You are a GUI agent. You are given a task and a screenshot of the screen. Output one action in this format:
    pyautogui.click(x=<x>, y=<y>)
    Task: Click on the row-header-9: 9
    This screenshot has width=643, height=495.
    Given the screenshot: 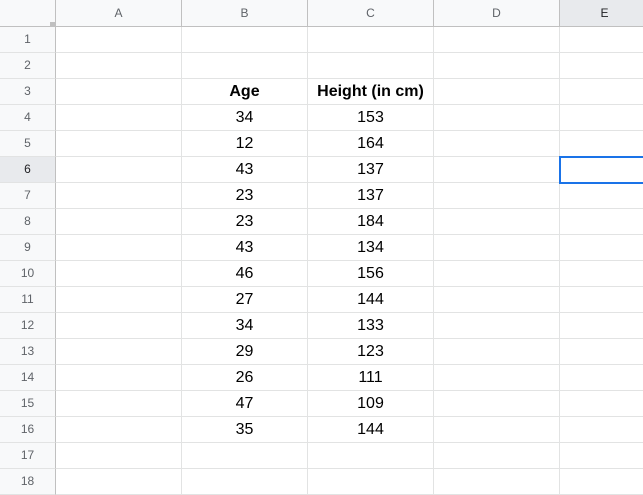 What is the action you would take?
    pyautogui.click(x=28, y=248)
    